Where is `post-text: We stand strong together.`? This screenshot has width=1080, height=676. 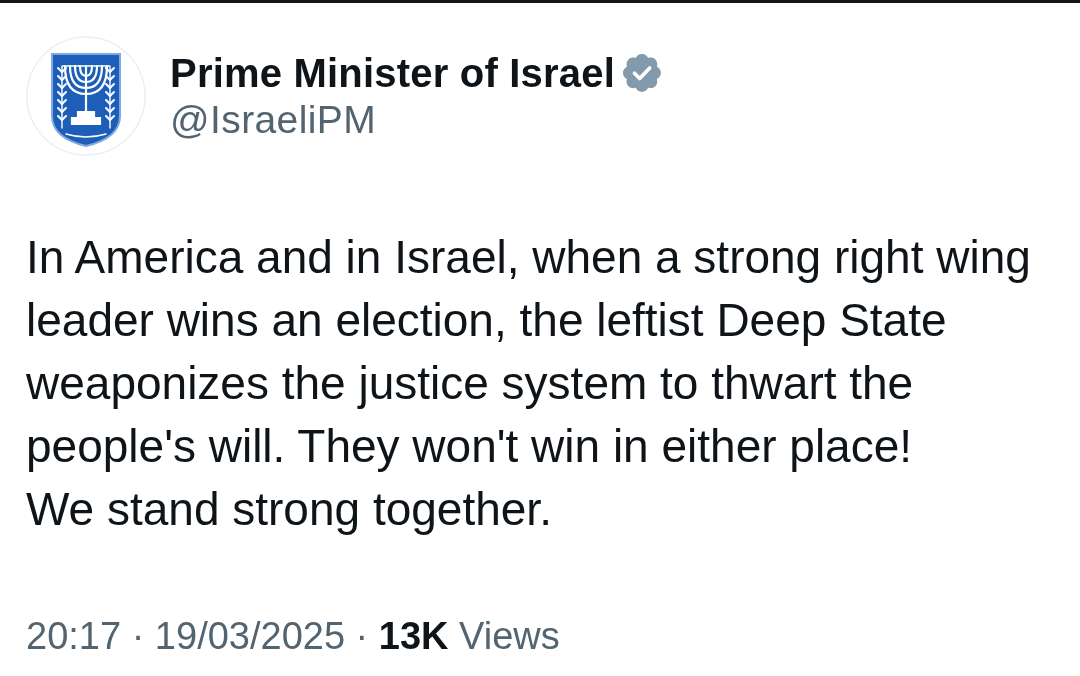
post-text: We stand strong together. is located at coordinates (289, 509).